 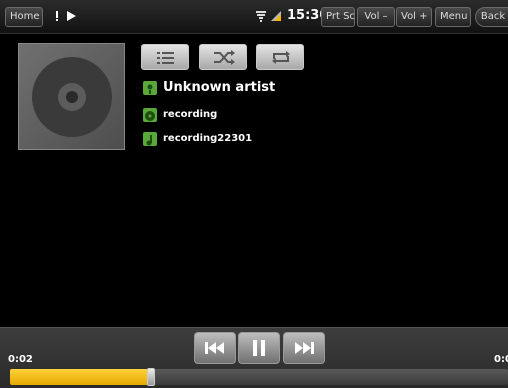 What do you see at coordinates (190, 114) in the screenshot?
I see `album-name: recording` at bounding box center [190, 114].